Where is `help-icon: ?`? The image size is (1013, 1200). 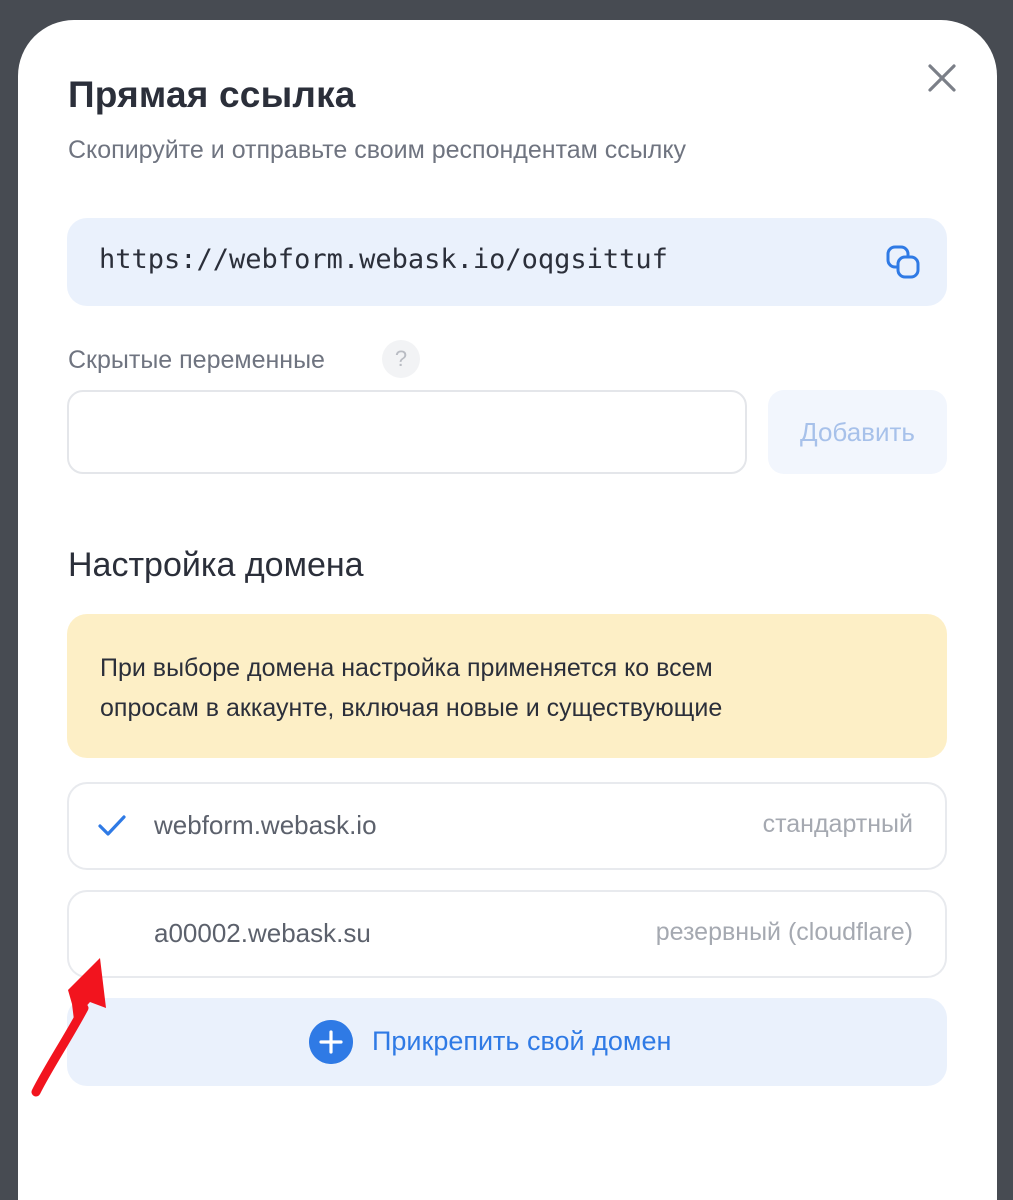 help-icon: ? is located at coordinates (401, 359).